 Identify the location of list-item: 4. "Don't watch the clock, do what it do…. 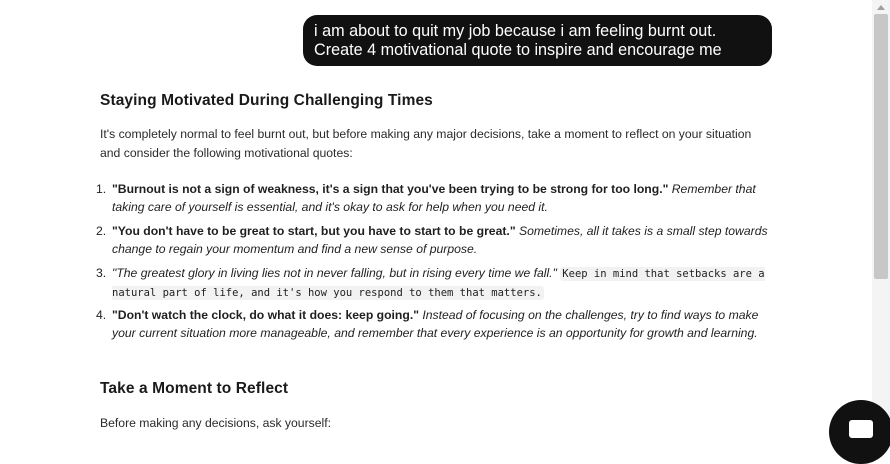
(438, 333).